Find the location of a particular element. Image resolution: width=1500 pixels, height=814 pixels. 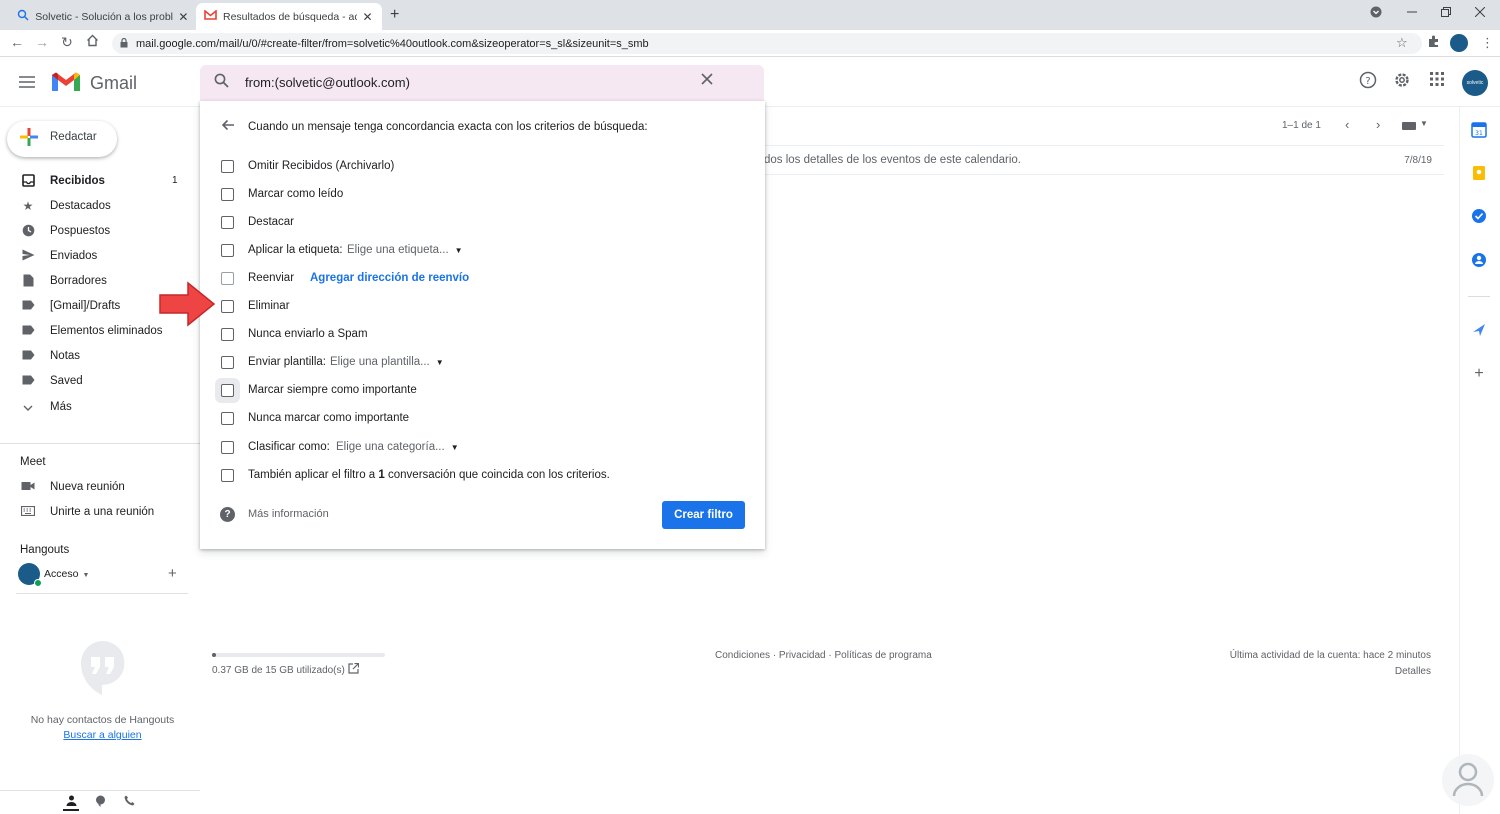

filter-option-never-important: Nunca marcar como importante is located at coordinates (482, 419).